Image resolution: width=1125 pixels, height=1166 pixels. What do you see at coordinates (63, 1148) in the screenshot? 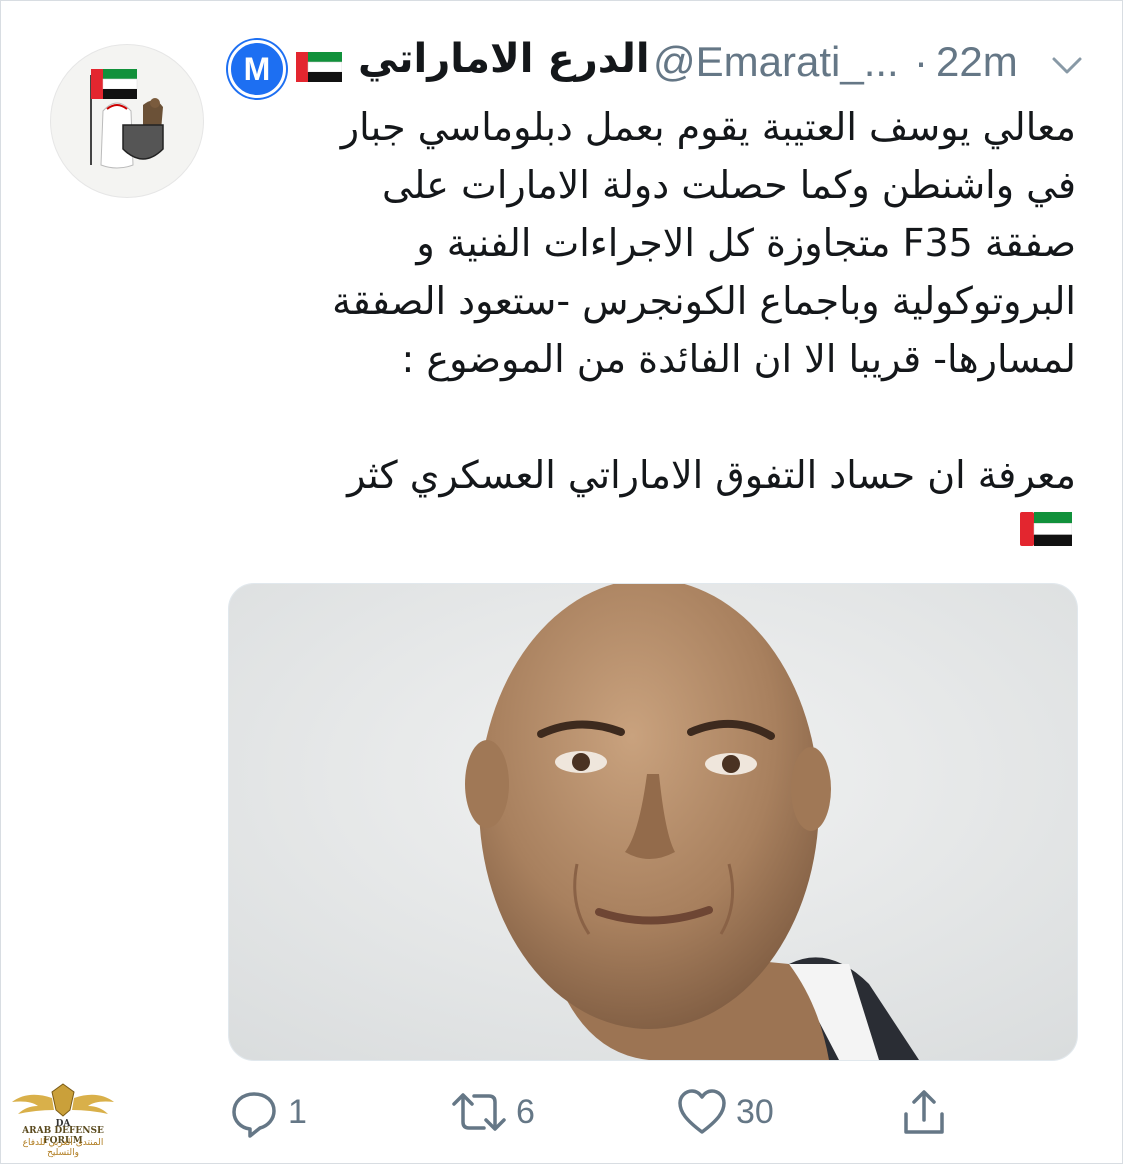
I see `watermark-title-ar: المنتدى العربي للدفاع والتسليح` at bounding box center [63, 1148].